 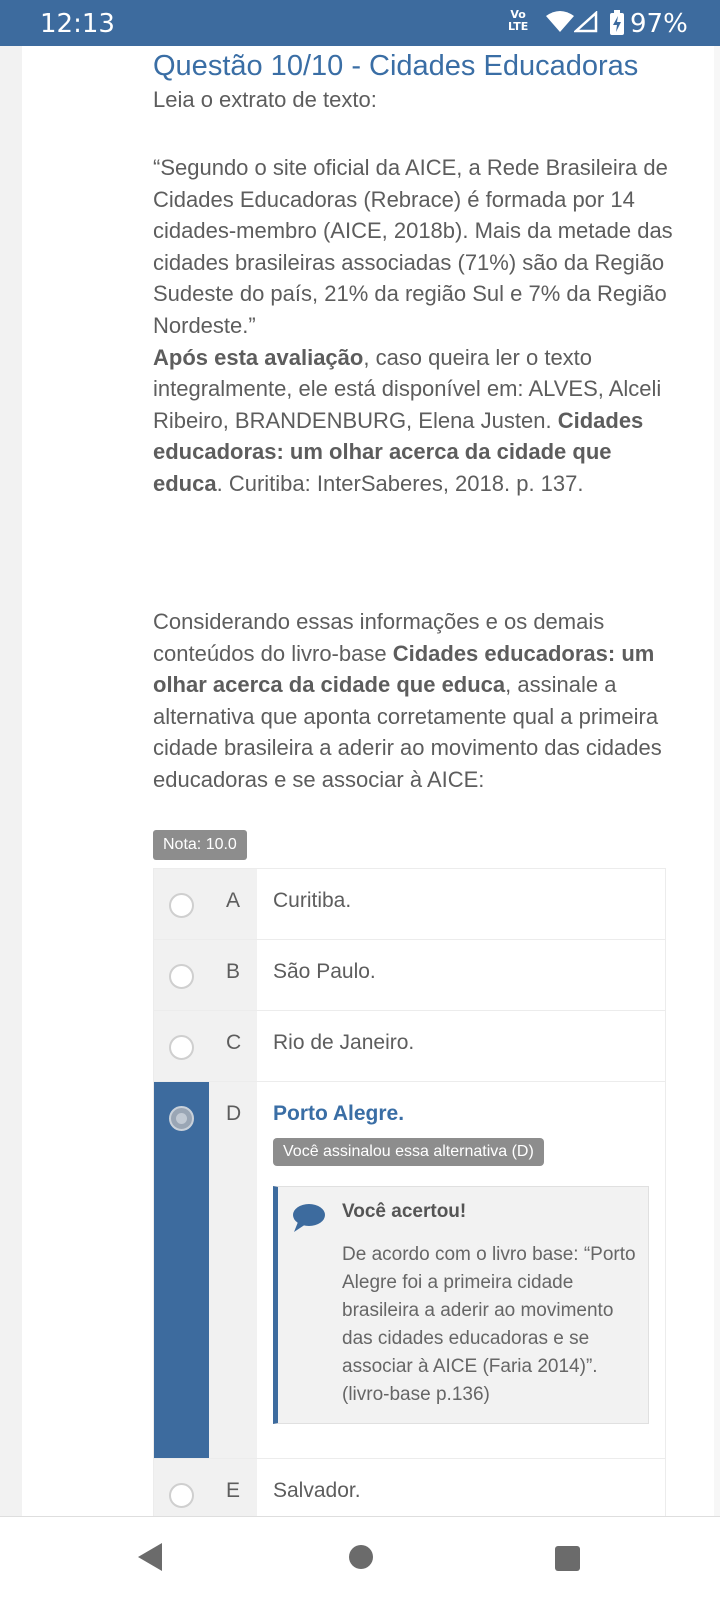 I want to click on recents-icon, so click(x=567, y=1558).